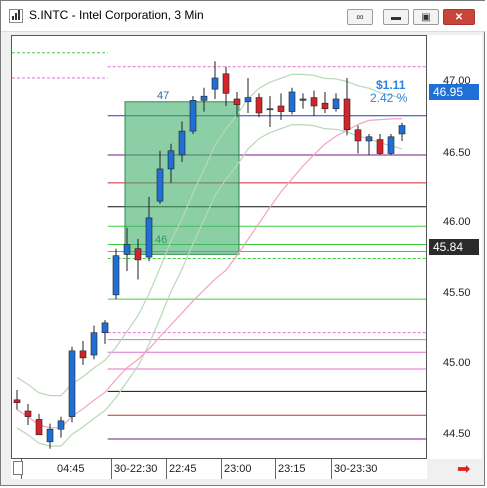 The image size is (487, 488). What do you see at coordinates (163, 96) in the screenshot?
I see `measure-box-top-label: 47` at bounding box center [163, 96].